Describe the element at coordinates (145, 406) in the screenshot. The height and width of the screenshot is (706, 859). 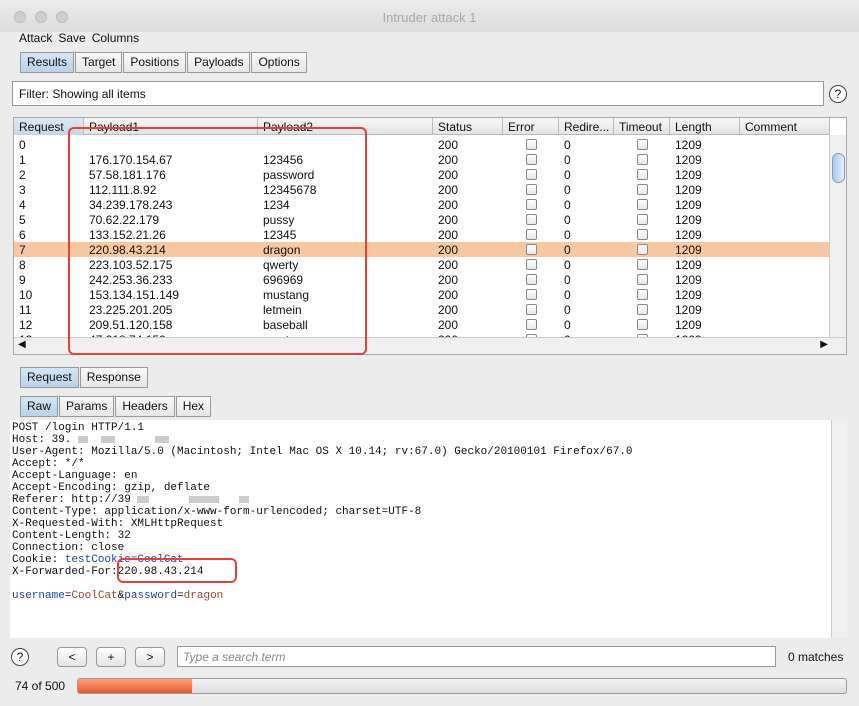
I see `tab-headers: Headers` at that location.